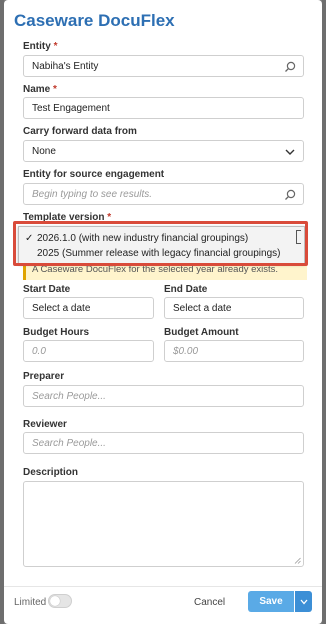 The image size is (326, 624). Describe the element at coordinates (163, 194) in the screenshot. I see `source-engagement-input: Begin typing to see results.` at that location.